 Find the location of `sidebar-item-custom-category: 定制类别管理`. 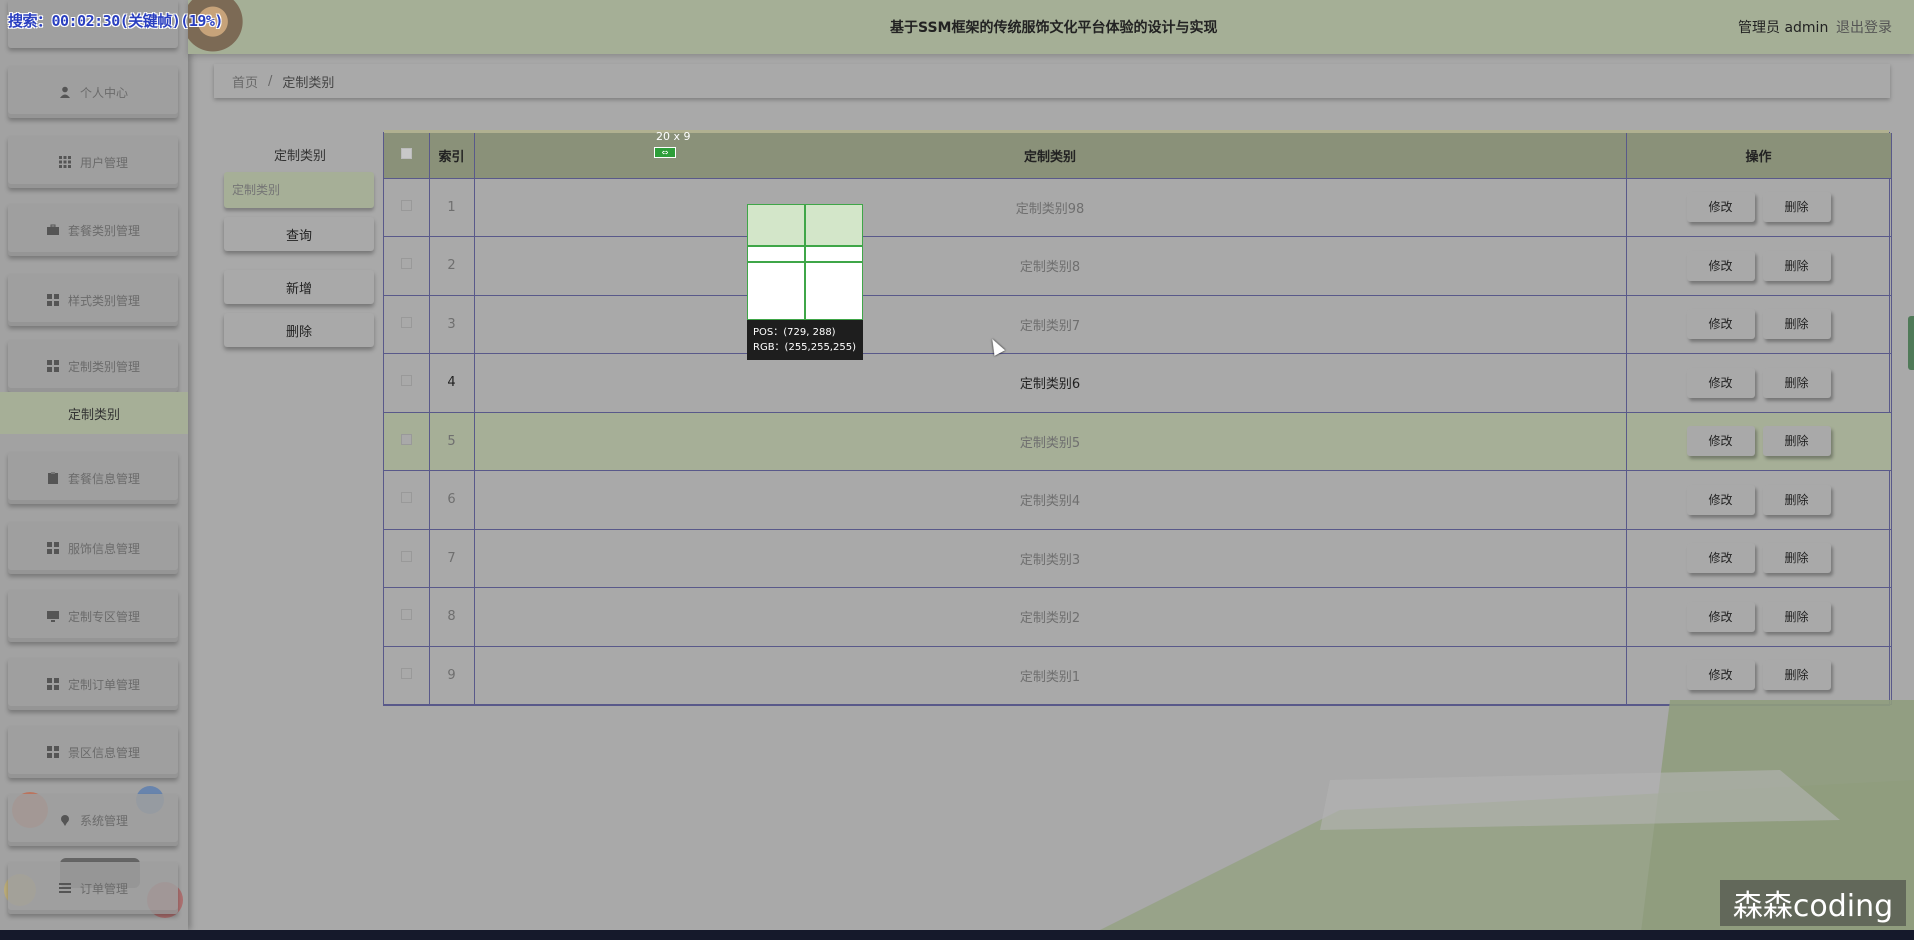

sidebar-item-custom-category: 定制类别管理 is located at coordinates (93, 366).